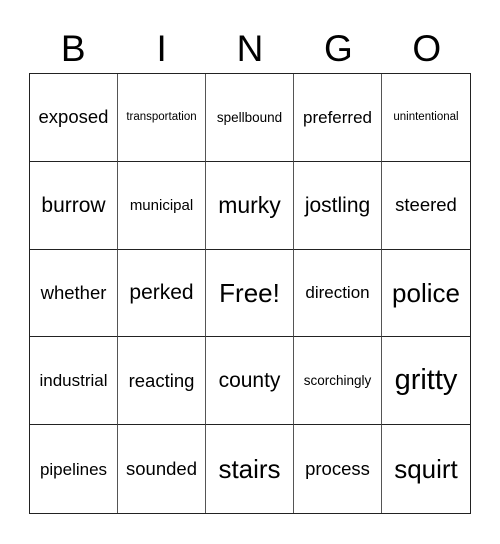 The image size is (500, 544). Describe the element at coordinates (73, 48) in the screenshot. I see `header-letter-b: B` at that location.